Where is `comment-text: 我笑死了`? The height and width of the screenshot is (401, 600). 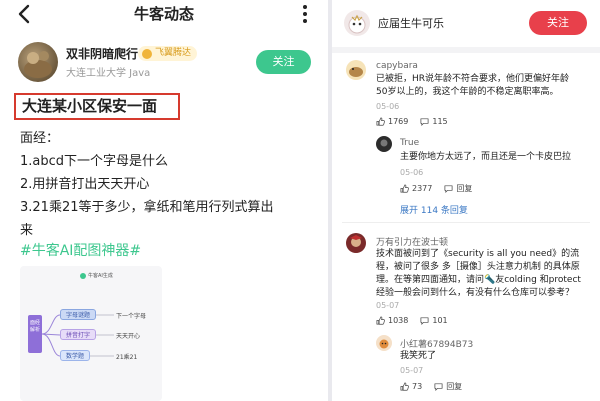
comment-text: 我笑死了 is located at coordinates (418, 356).